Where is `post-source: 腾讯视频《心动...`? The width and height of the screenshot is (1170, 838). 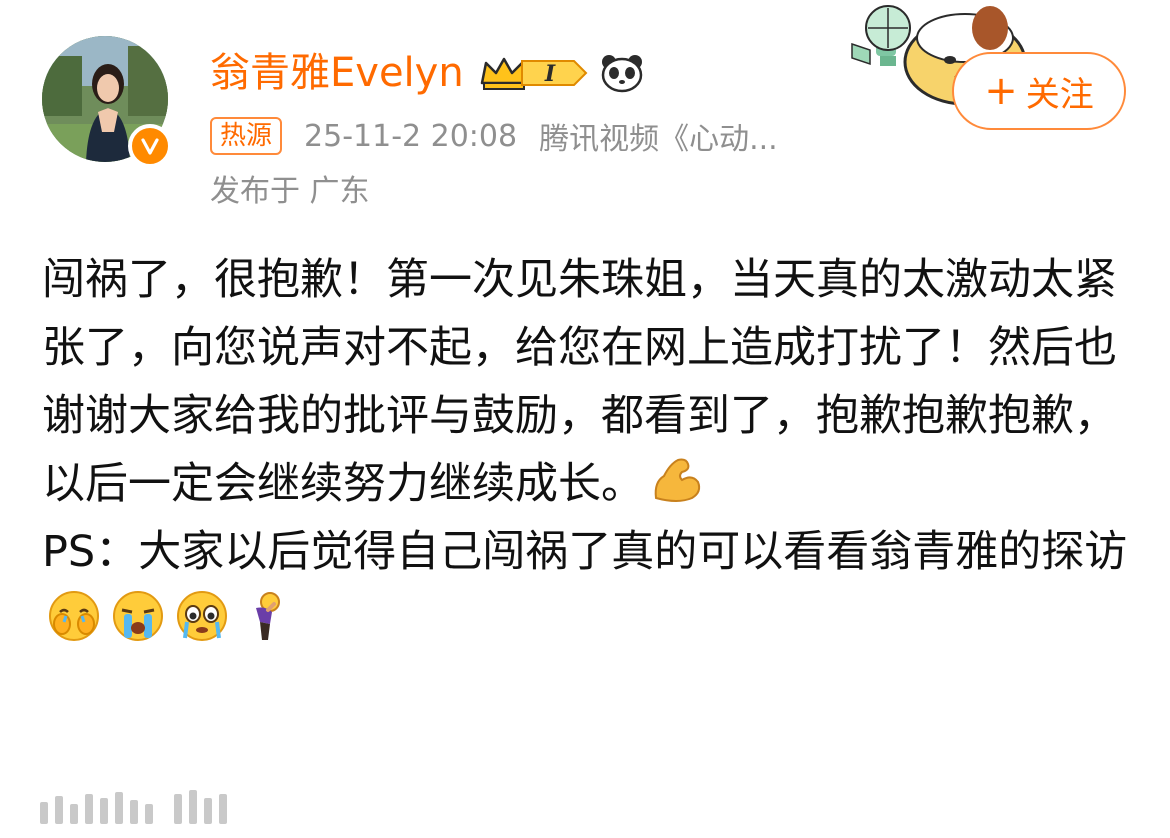 post-source: 腾讯视频《心动... is located at coordinates (658, 136).